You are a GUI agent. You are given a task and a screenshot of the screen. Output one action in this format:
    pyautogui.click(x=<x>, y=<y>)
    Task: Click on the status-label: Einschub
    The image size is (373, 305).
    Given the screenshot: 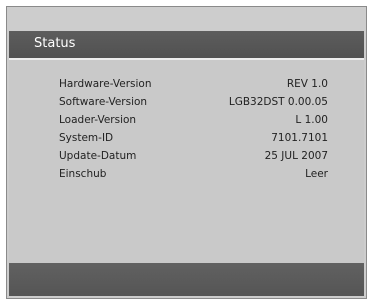 What is the action you would take?
    pyautogui.click(x=83, y=174)
    